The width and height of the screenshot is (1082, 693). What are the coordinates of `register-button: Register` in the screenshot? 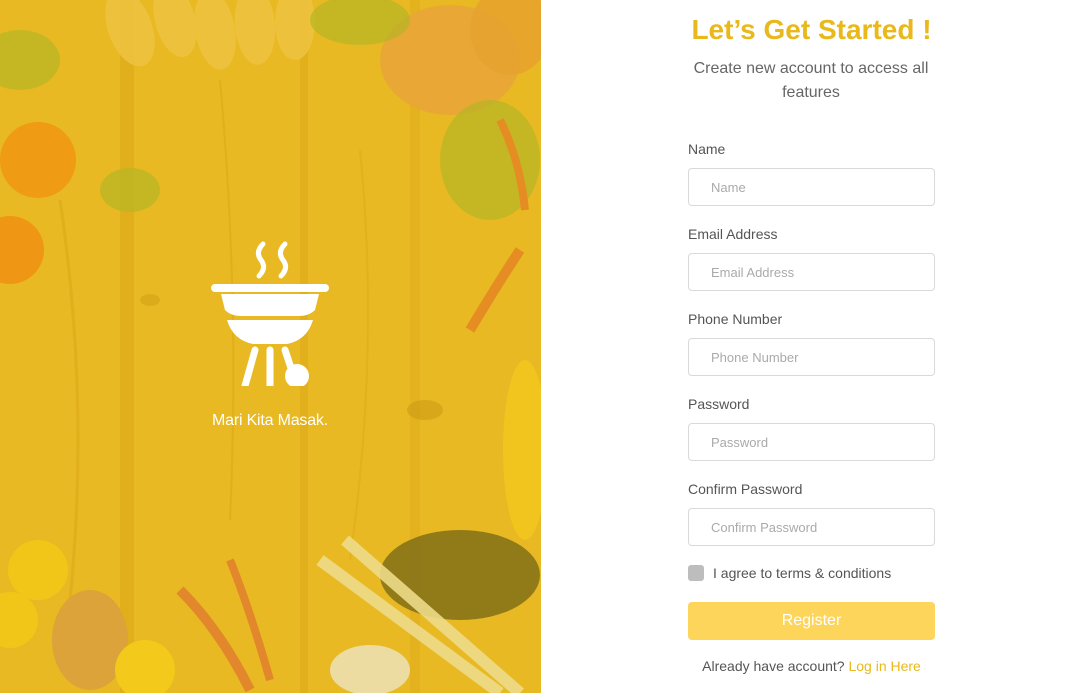 It's located at (811, 621).